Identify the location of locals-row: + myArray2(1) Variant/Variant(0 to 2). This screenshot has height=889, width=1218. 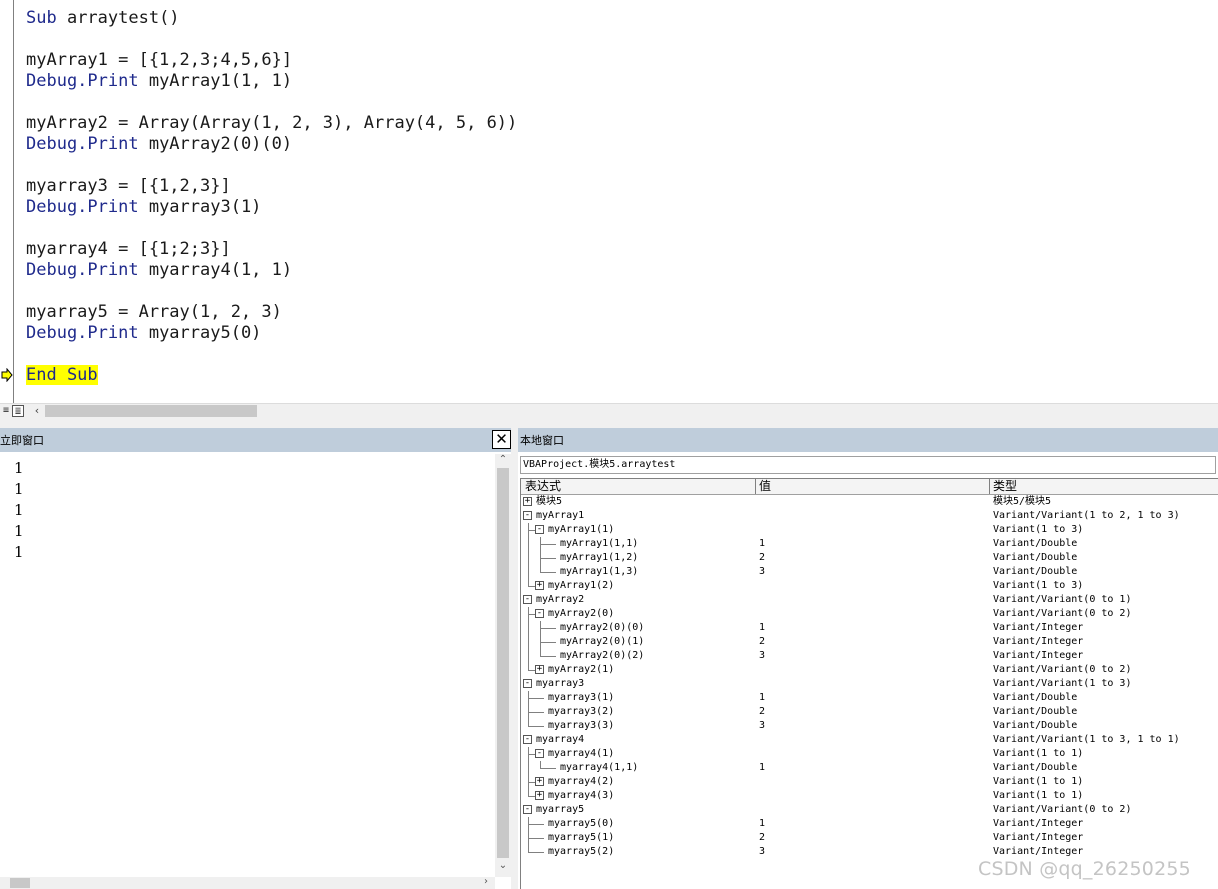
(869, 670).